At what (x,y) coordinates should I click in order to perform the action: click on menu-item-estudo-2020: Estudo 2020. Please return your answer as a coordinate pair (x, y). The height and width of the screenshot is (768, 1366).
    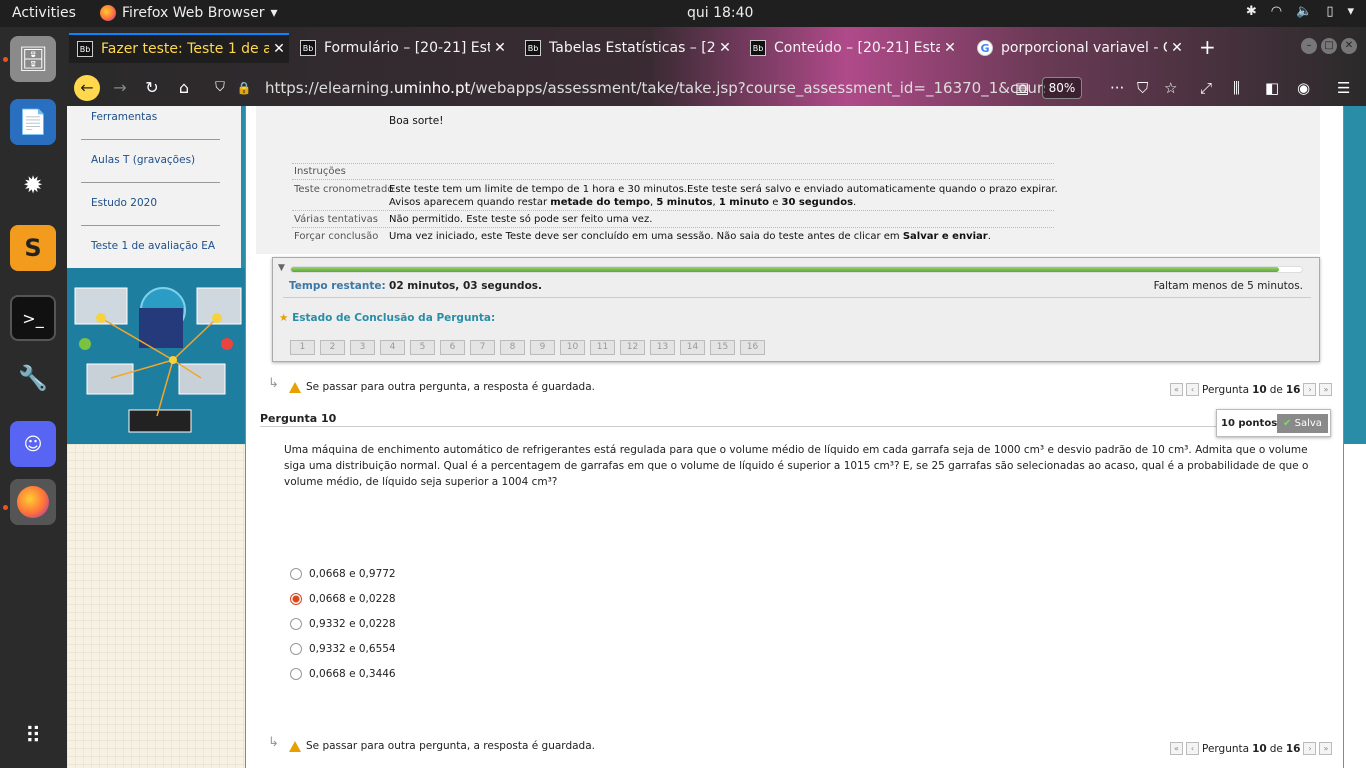
    Looking at the image, I should click on (124, 203).